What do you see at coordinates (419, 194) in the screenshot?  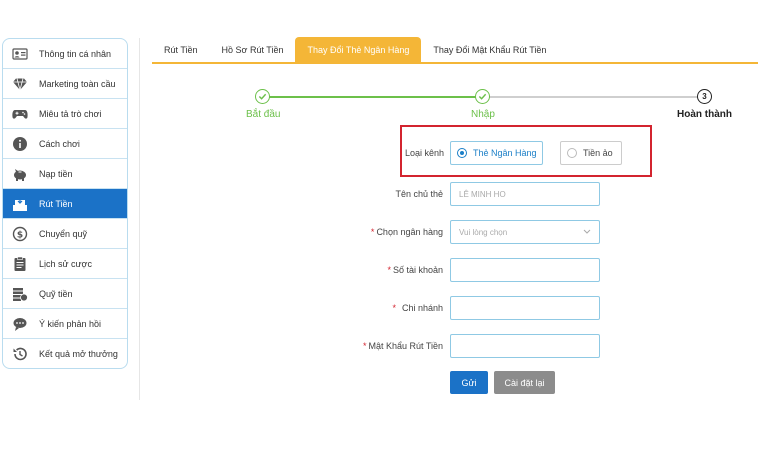 I see `holder-name-label: Tên chủ thẻ` at bounding box center [419, 194].